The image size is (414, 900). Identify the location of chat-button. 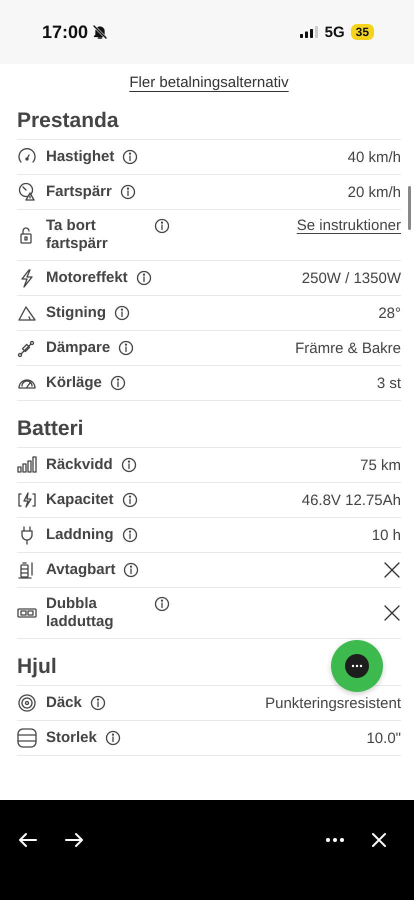
(357, 666).